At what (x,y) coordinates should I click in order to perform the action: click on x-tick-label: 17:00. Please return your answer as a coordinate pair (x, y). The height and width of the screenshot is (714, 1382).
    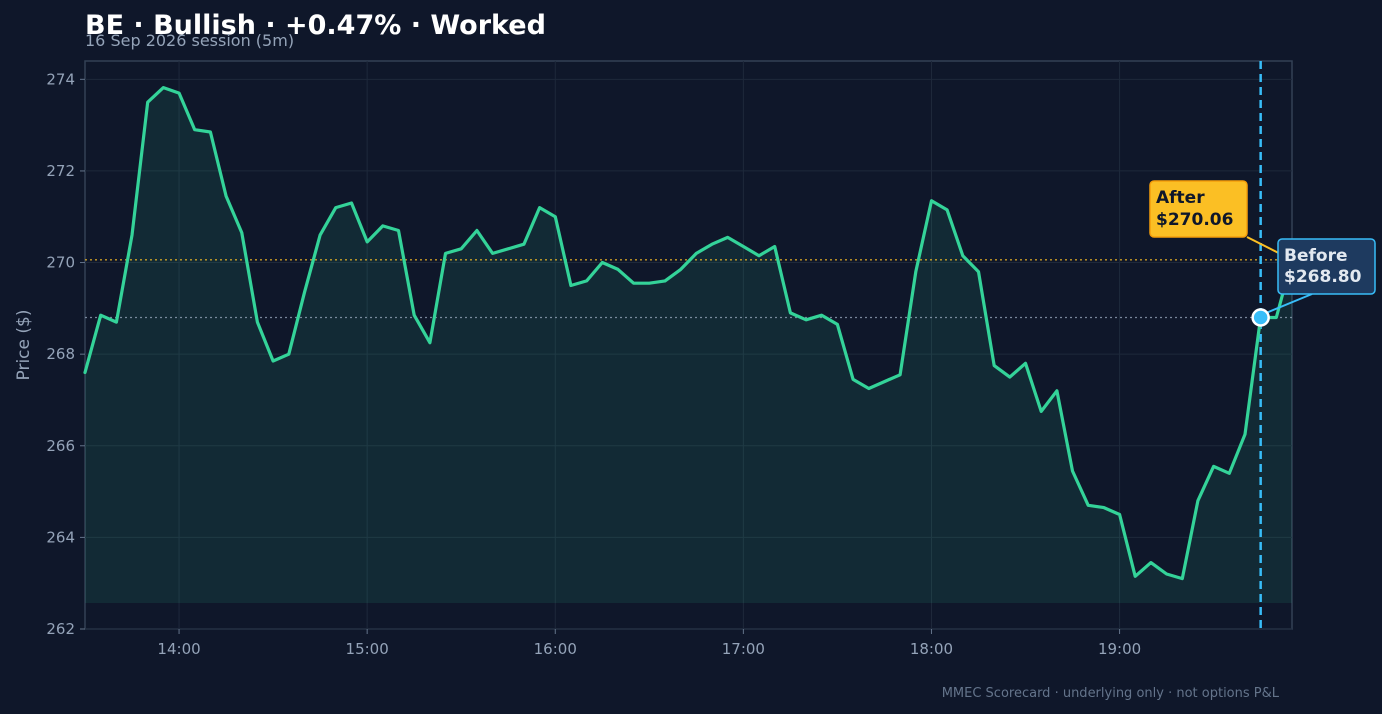
    Looking at the image, I should click on (743, 649).